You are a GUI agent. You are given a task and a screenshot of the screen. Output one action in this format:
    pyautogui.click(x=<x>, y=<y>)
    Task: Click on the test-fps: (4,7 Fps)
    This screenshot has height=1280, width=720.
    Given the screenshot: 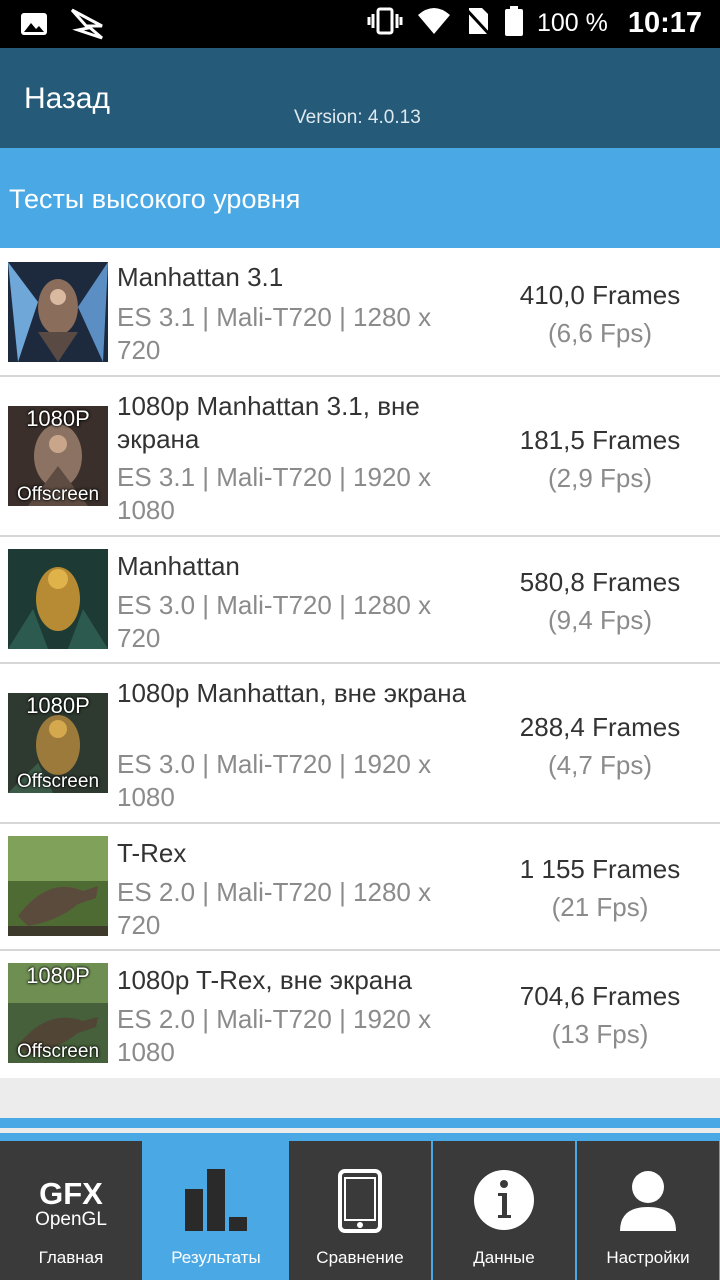 What is the action you would take?
    pyautogui.click(x=600, y=765)
    